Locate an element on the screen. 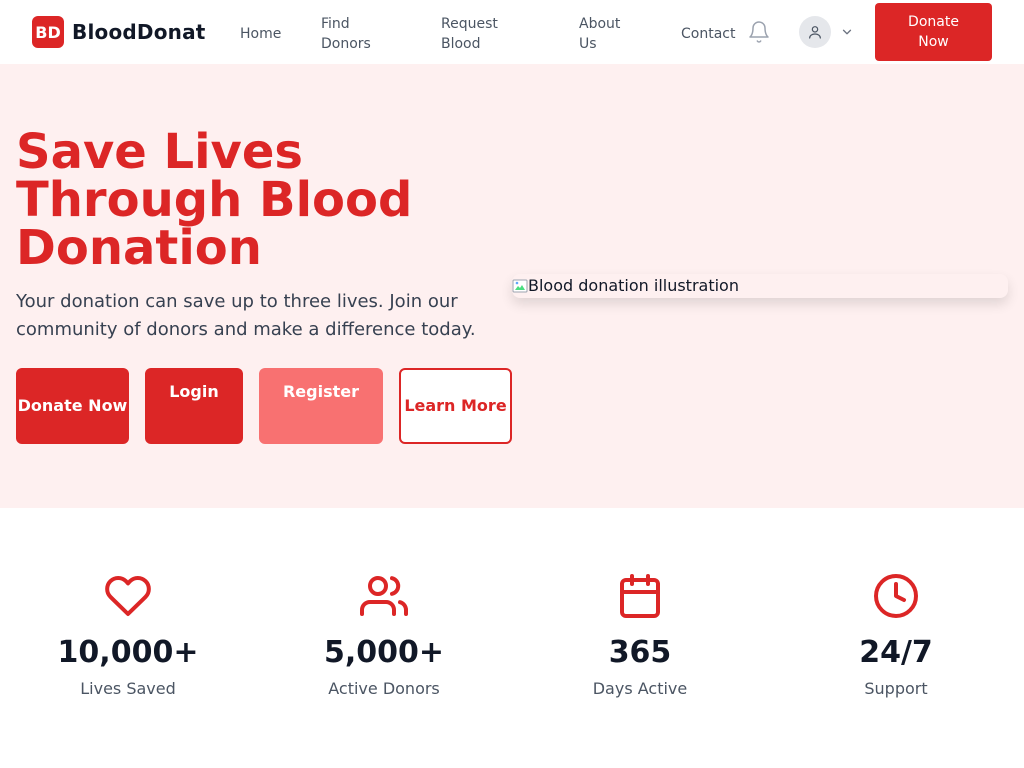 The width and height of the screenshot is (1024, 768). stat-value: 5,000+ is located at coordinates (384, 652).